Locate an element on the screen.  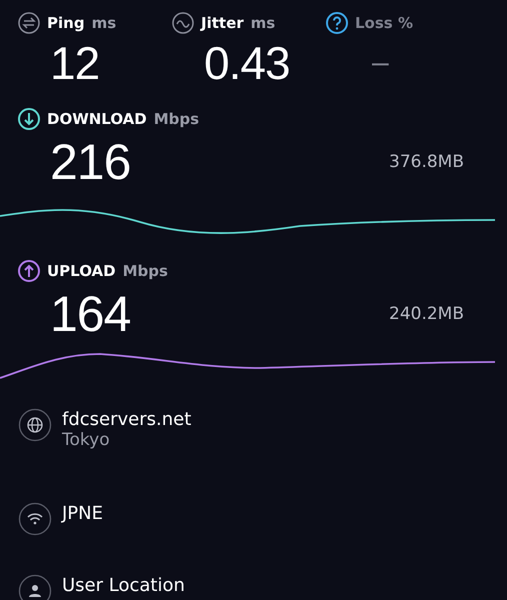
metric-label: Jitter is located at coordinates (222, 23).